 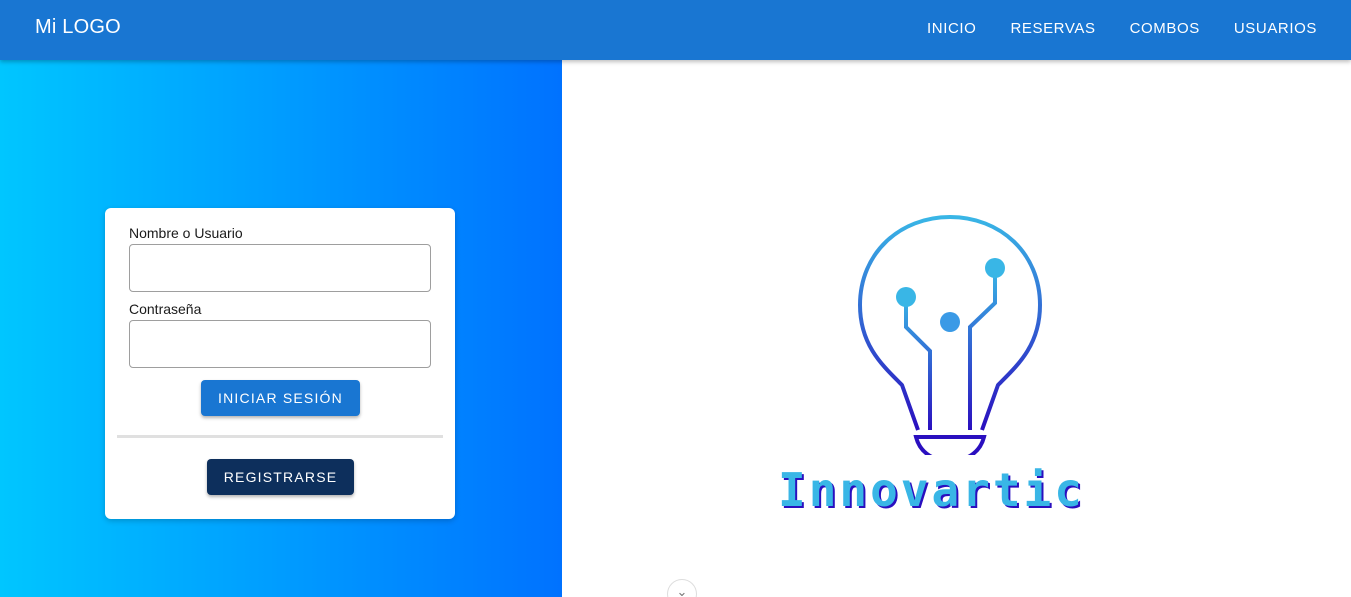 I want to click on password-label: Contraseña, so click(x=165, y=309).